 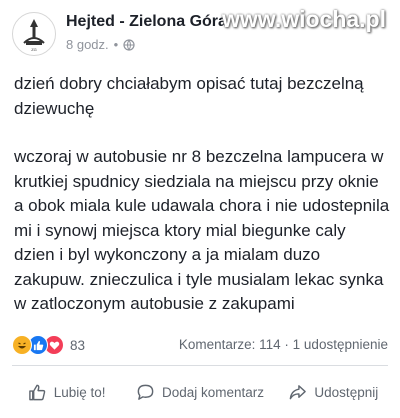 What do you see at coordinates (283, 344) in the screenshot?
I see `comments-shares-count: Komentarze: 114 · 1 udostępnienie` at bounding box center [283, 344].